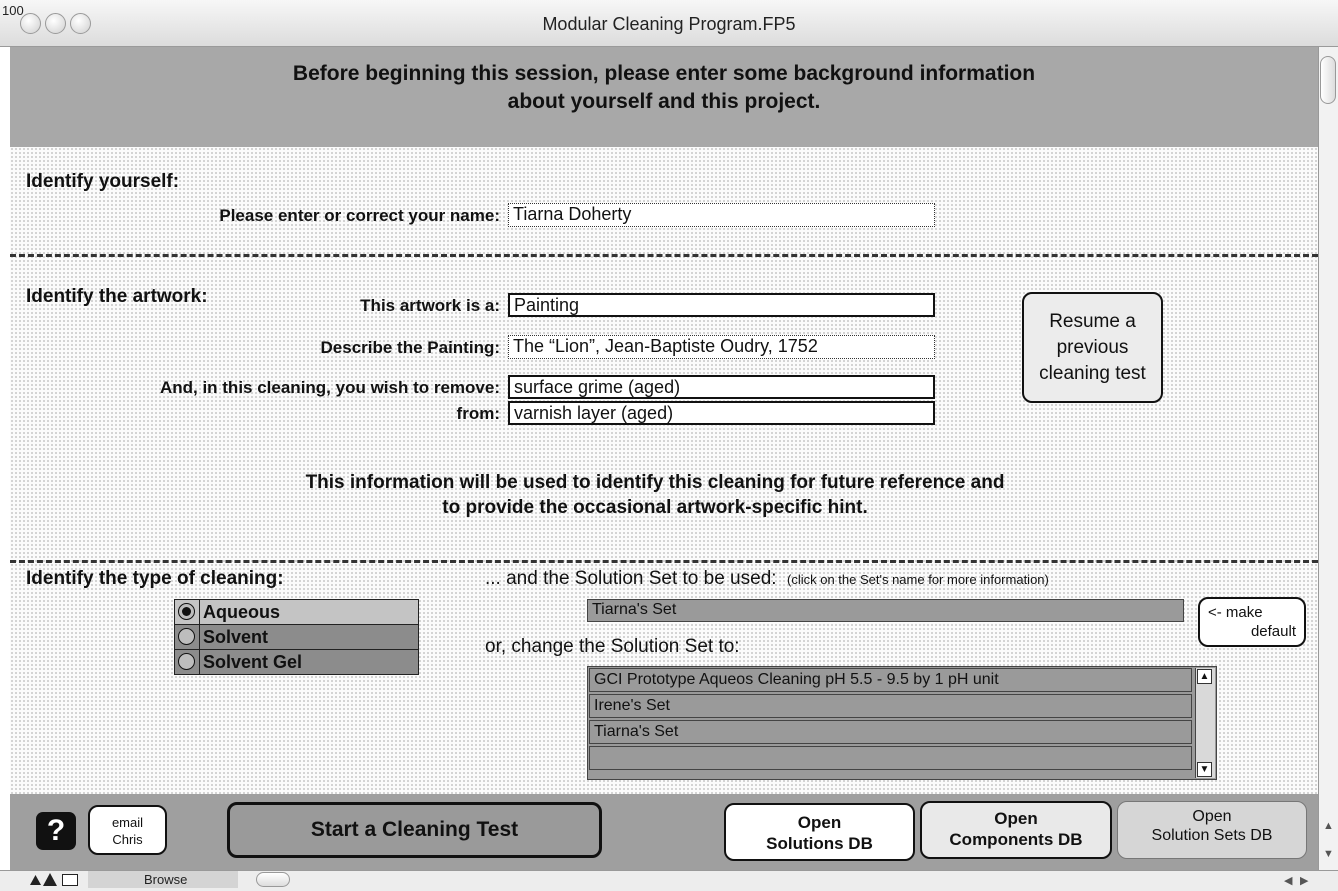 The image size is (1338, 891). What do you see at coordinates (1328, 826) in the screenshot?
I see `window-scroll-up-icon: ▲` at bounding box center [1328, 826].